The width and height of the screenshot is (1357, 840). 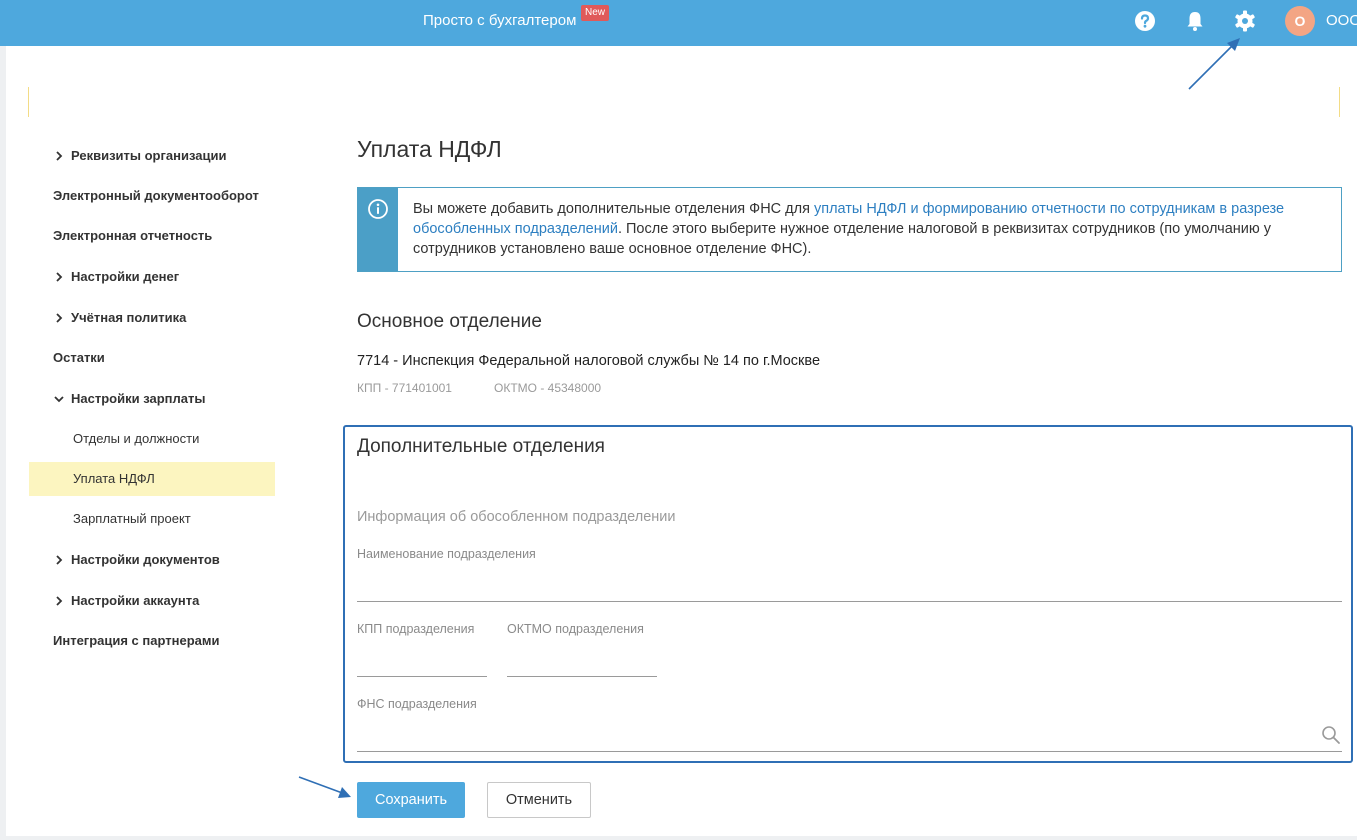 I want to click on arrow-to-save-button, so click(x=324, y=787).